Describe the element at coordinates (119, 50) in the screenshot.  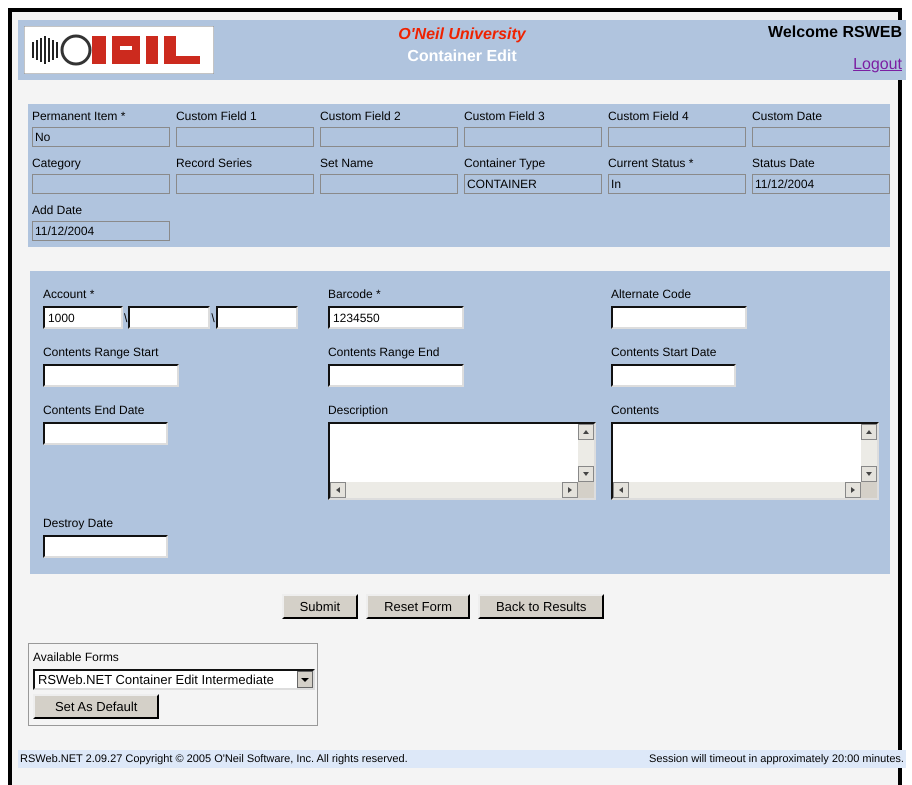
I see `logo-icon` at that location.